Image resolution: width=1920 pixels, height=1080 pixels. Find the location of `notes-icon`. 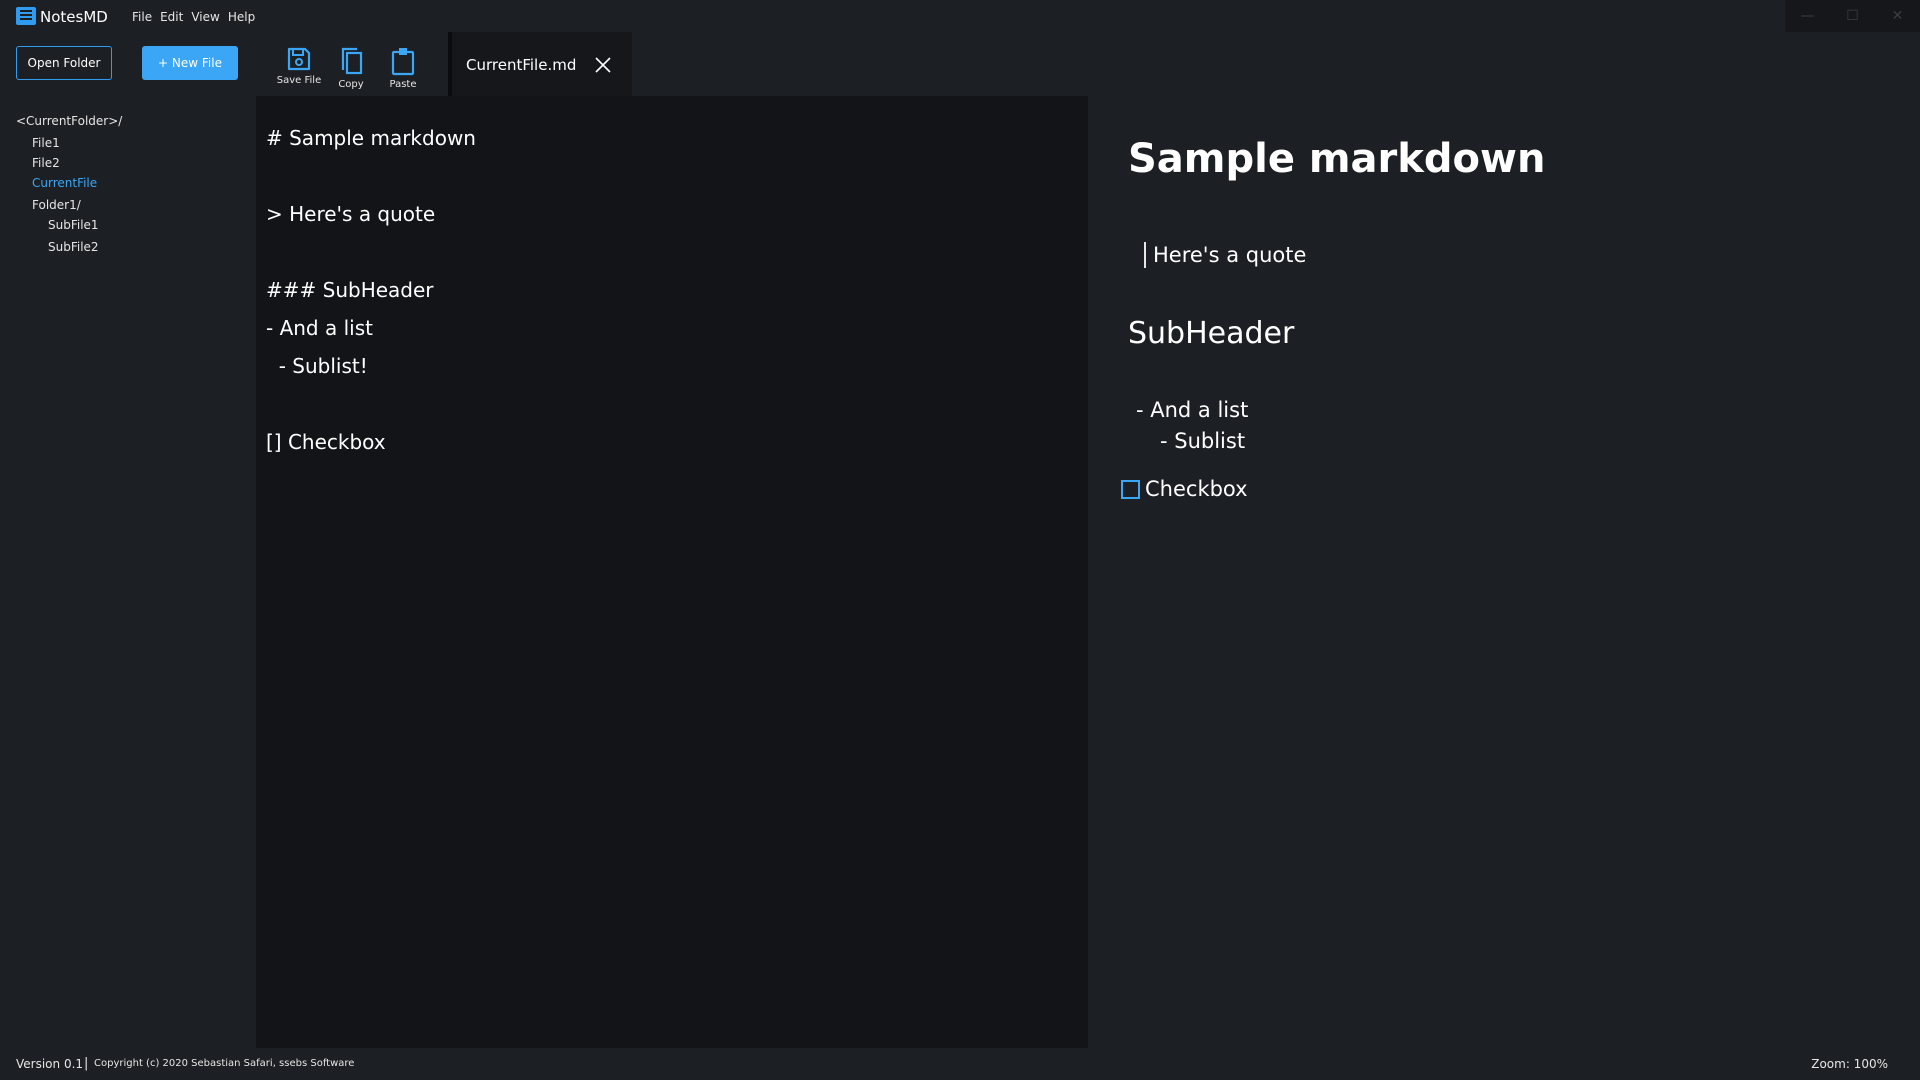

notes-icon is located at coordinates (26, 16).